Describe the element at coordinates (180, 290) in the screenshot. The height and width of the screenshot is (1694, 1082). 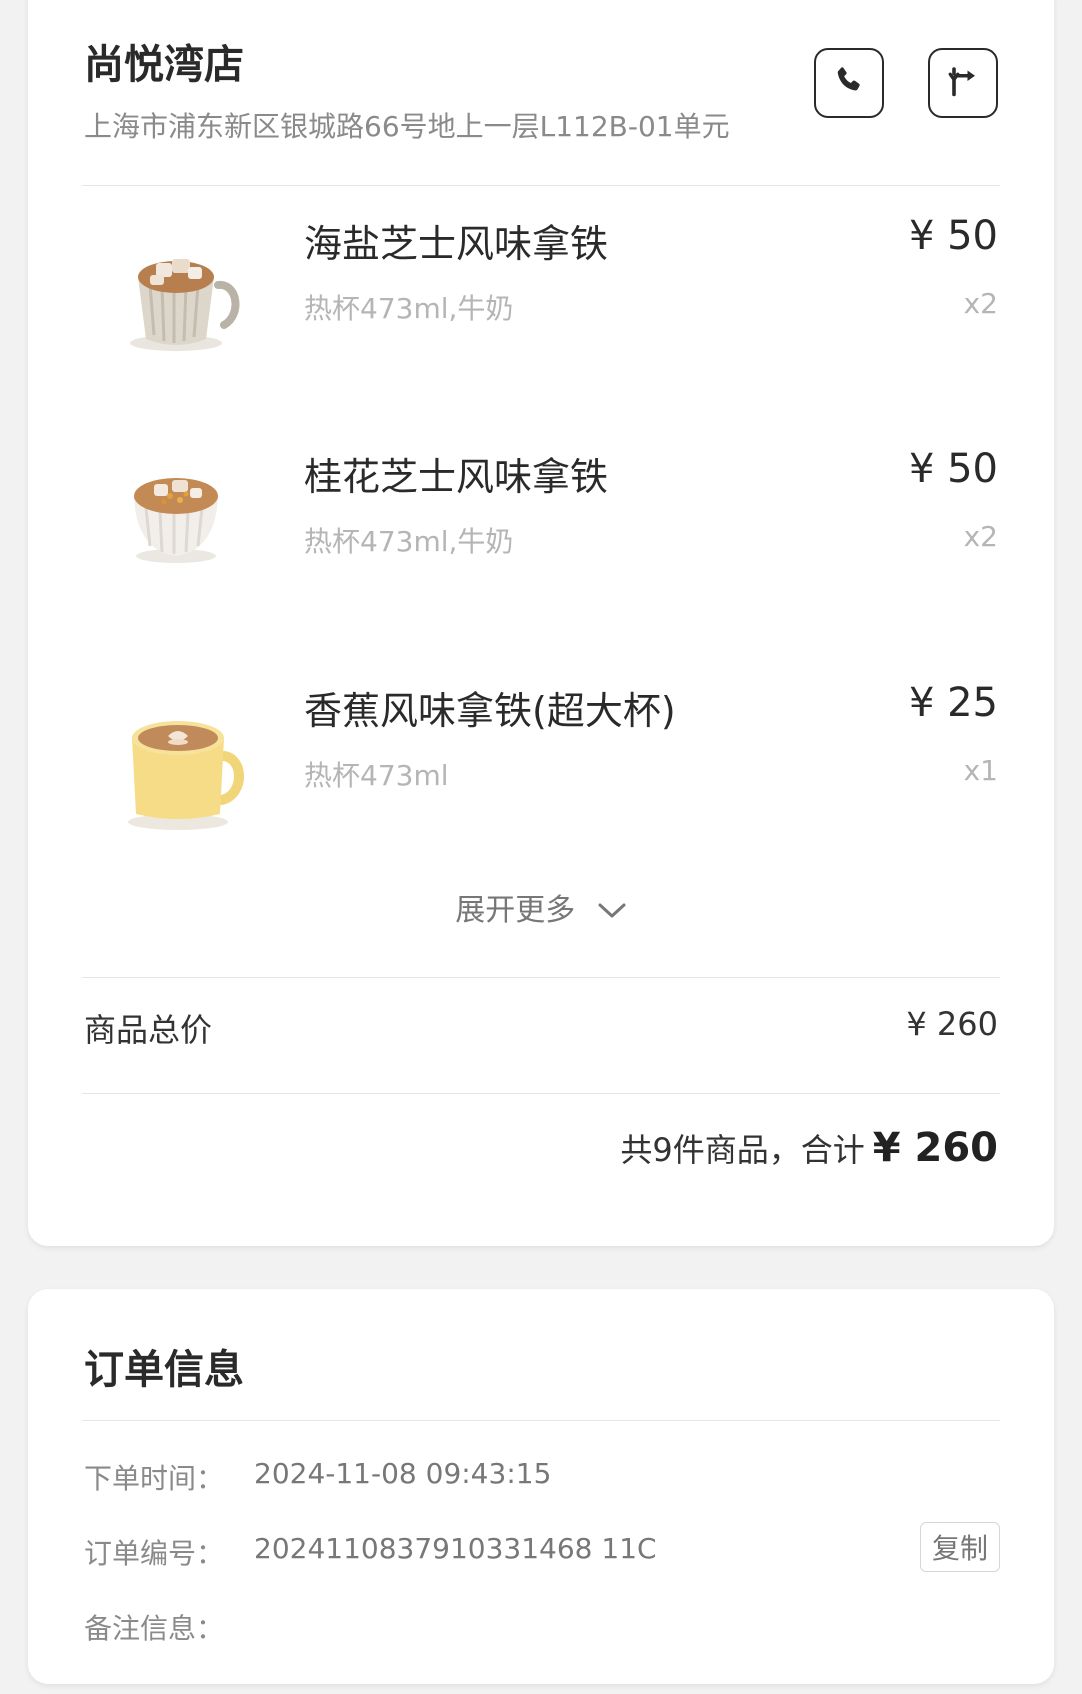
I see `item-image-iced-latte` at that location.